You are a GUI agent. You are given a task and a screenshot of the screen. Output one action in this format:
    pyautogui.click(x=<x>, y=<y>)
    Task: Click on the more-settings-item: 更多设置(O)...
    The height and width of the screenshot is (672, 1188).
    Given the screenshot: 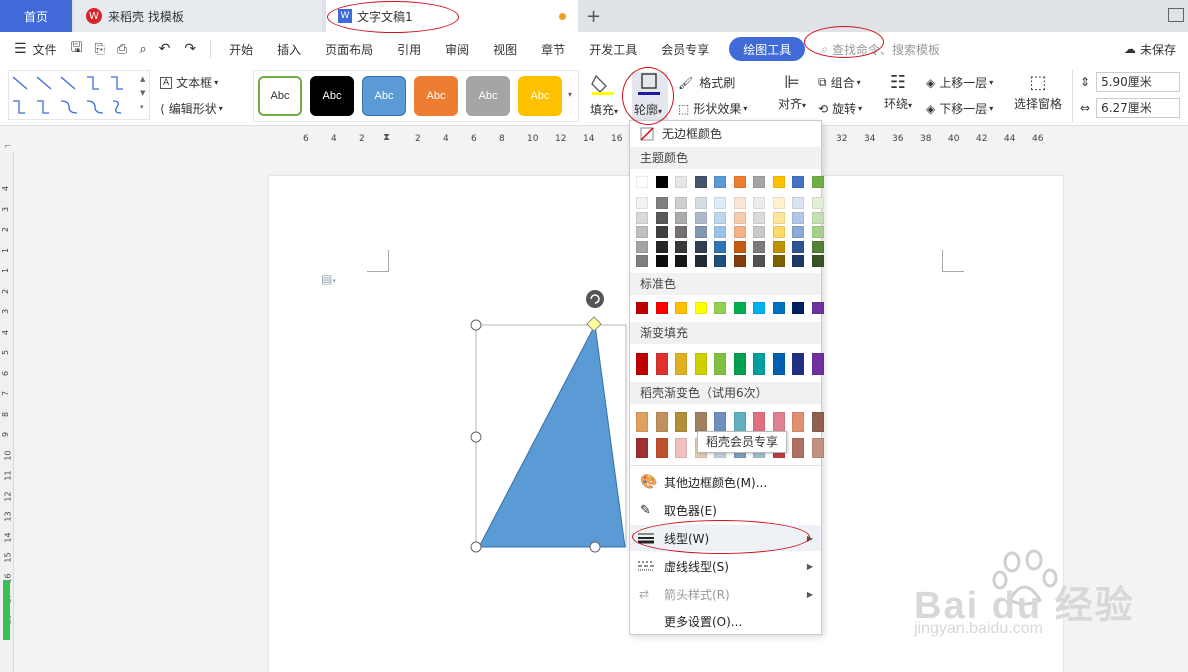 What is the action you would take?
    pyautogui.click(x=725, y=621)
    